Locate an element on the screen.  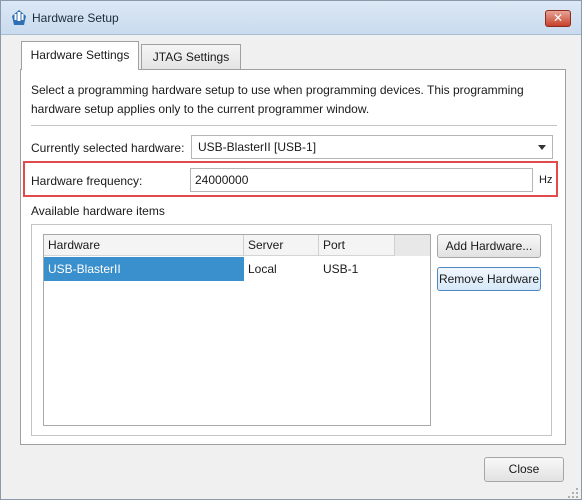
table-header: Hardware Server Port is located at coordinates (237, 245).